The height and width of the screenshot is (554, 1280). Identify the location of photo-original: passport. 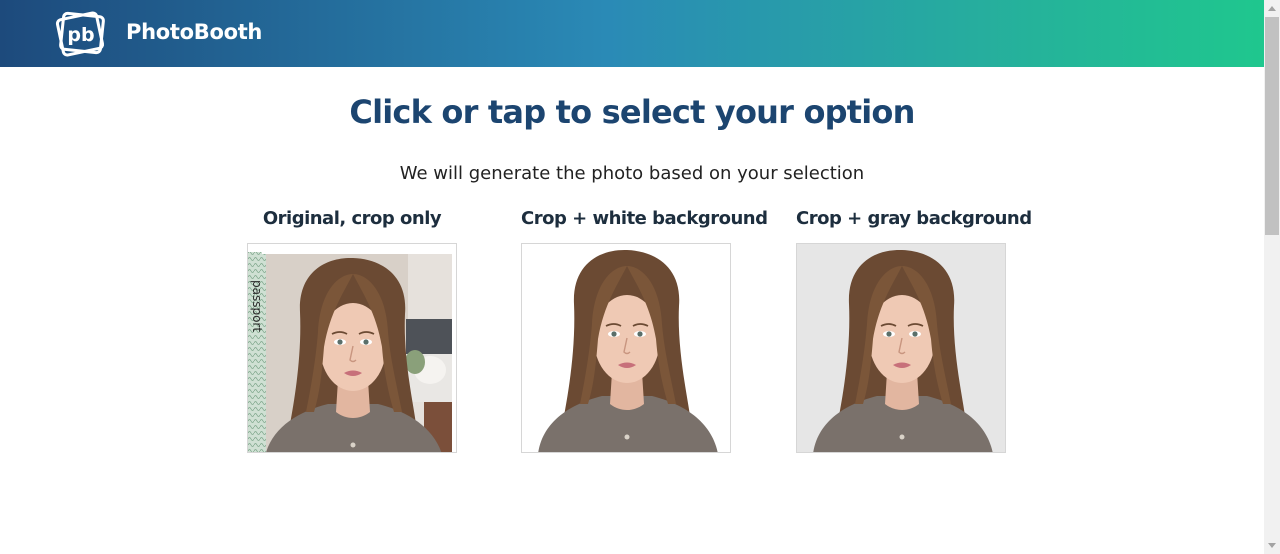
(352, 348).